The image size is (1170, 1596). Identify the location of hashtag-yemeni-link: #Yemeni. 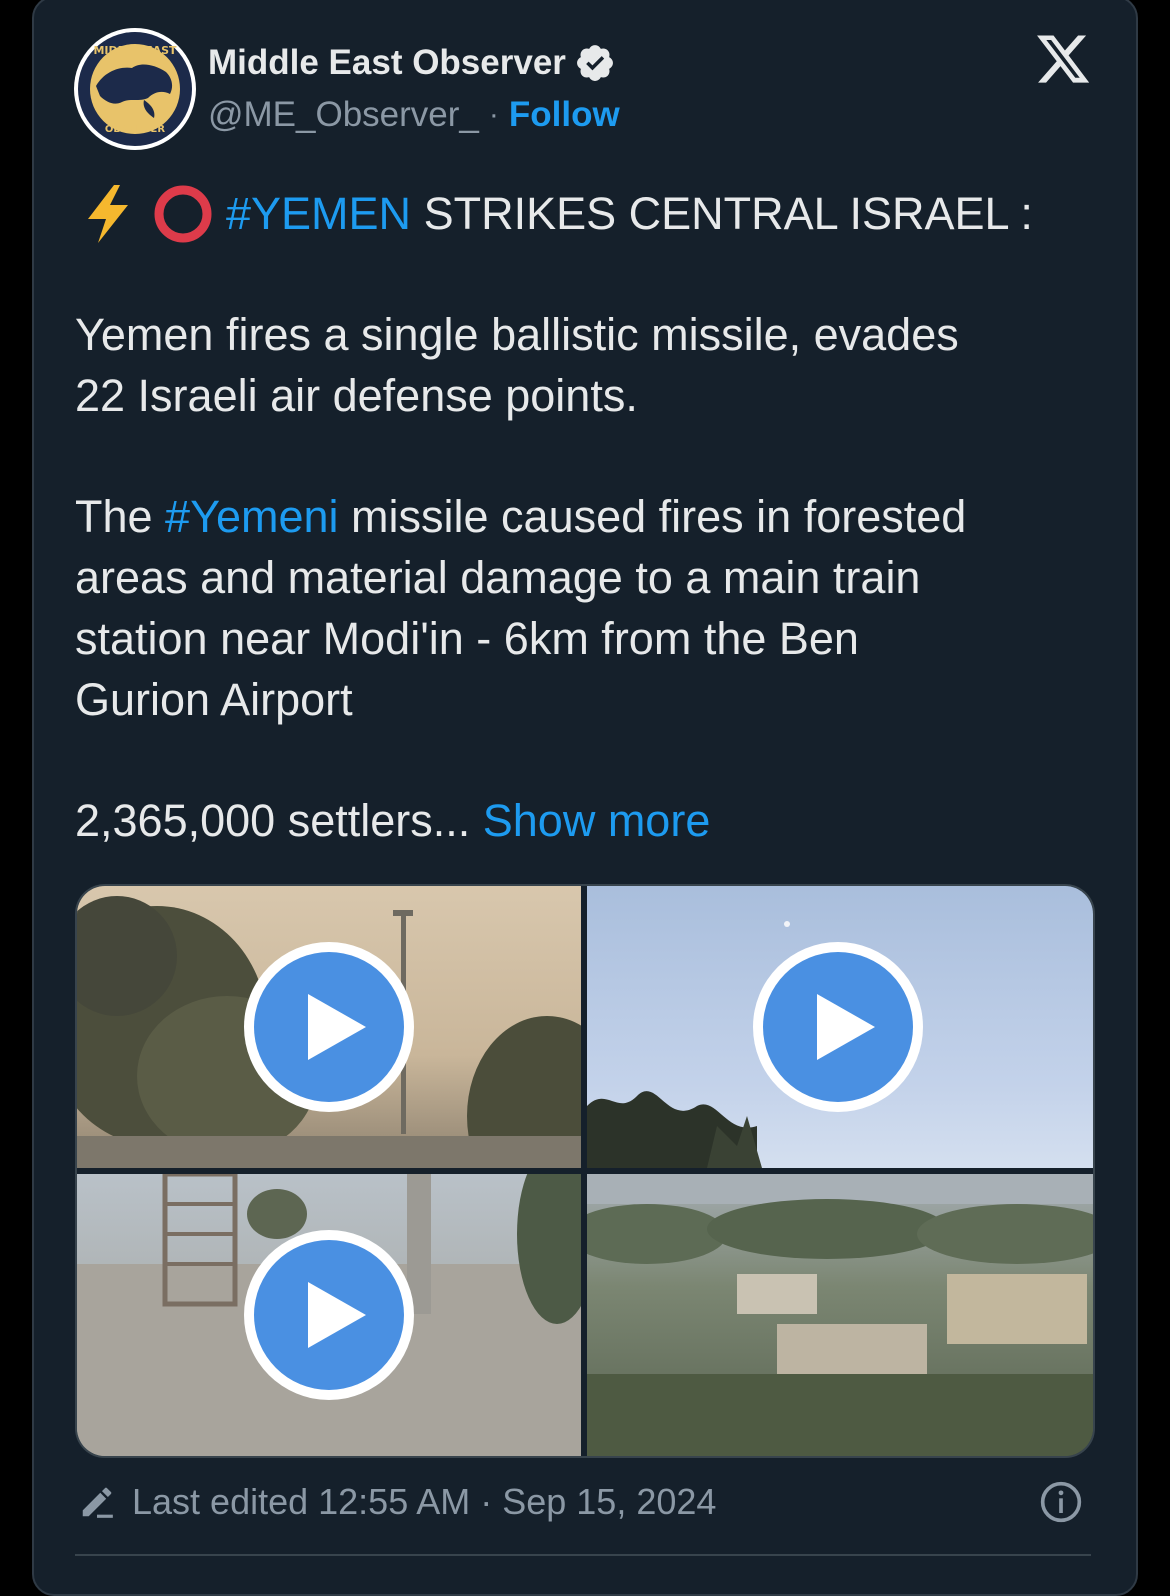
(251, 516).